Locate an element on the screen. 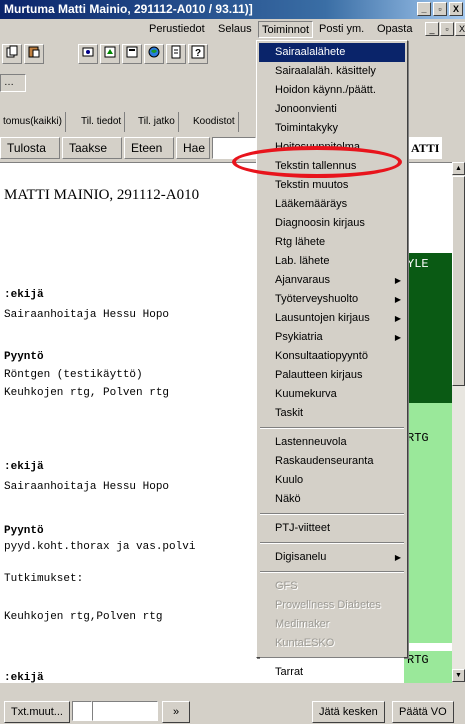 Image resolution: width=465 pixels, height=724 pixels. menu-toiminnot: Toiminnot is located at coordinates (286, 29).